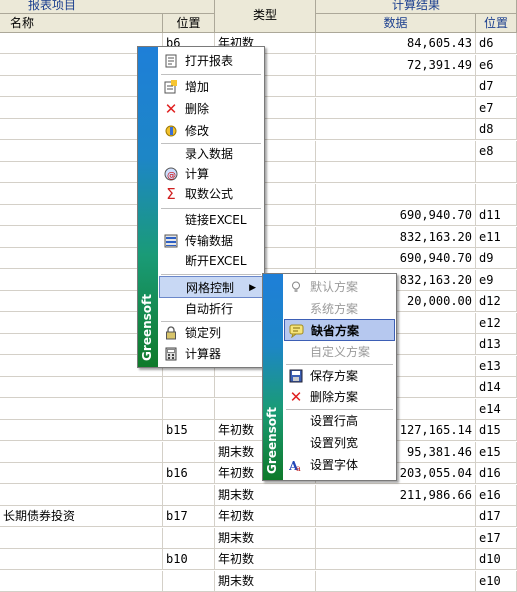 Image resolution: width=517 pixels, height=592 pixels. I want to click on header-data: 数据, so click(396, 23).